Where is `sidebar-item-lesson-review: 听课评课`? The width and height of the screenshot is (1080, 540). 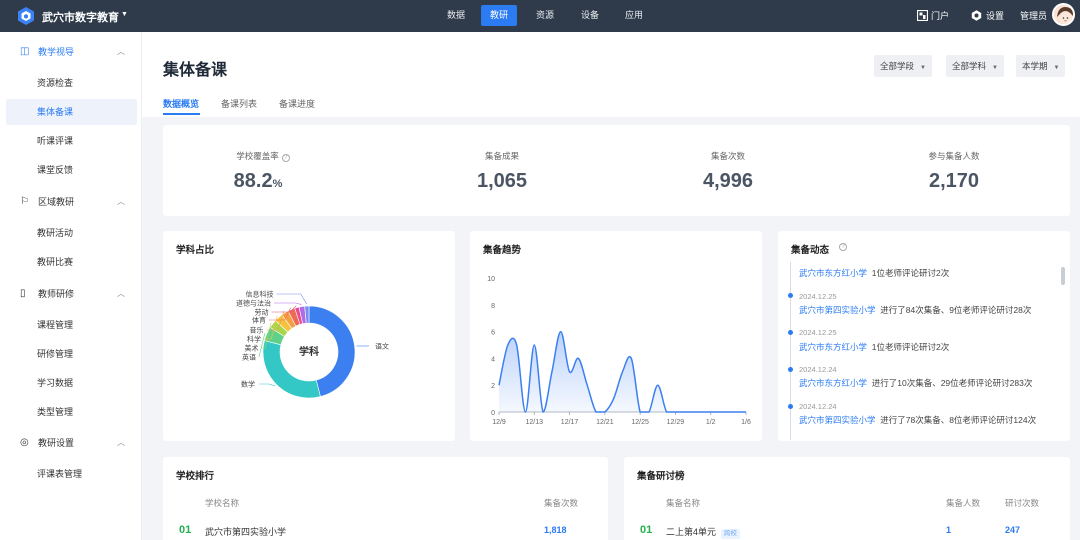
sidebar-item-lesson-review: 听课评课 is located at coordinates (71, 141).